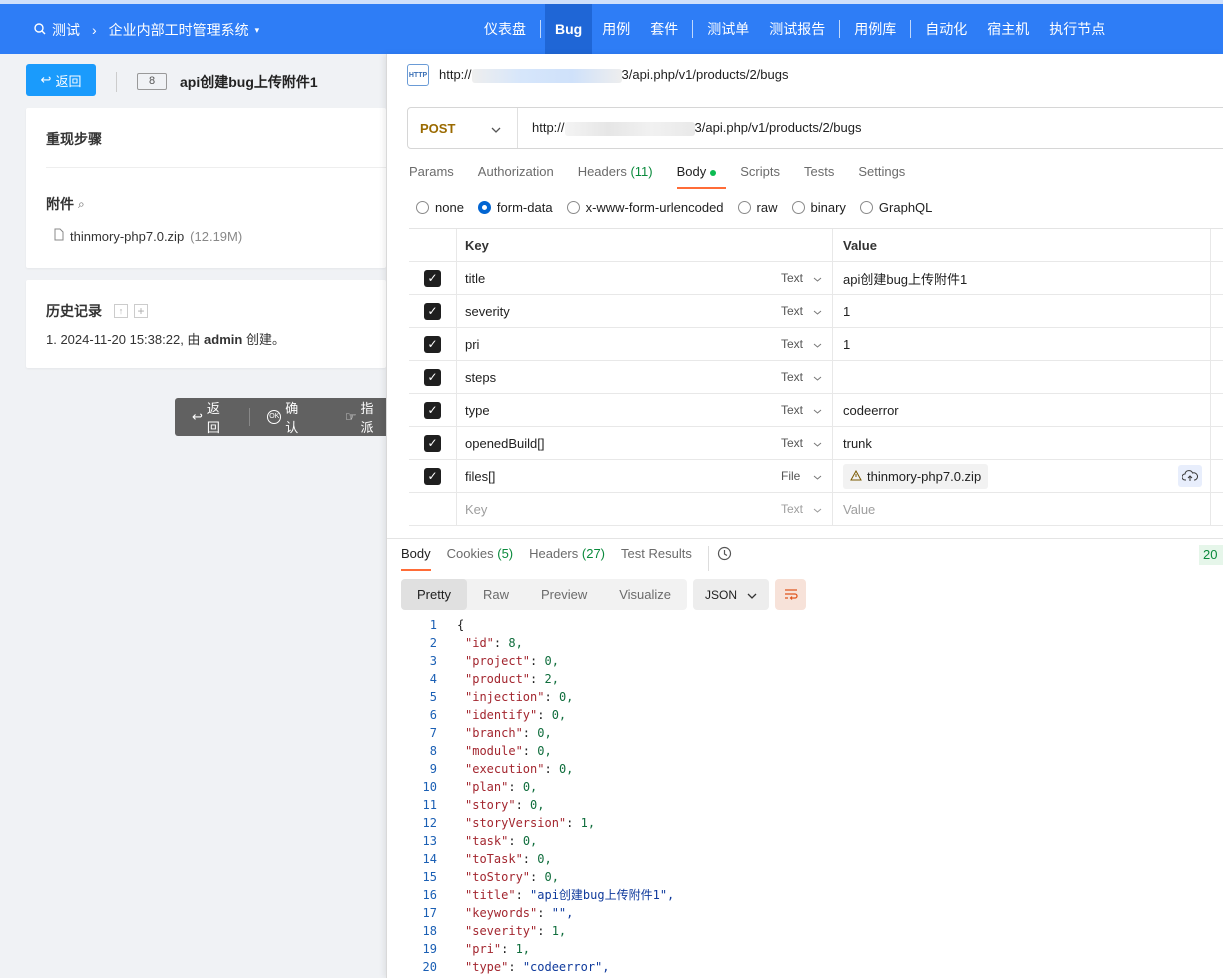 Image resolution: width=1223 pixels, height=978 pixels. Describe the element at coordinates (564, 594) in the screenshot. I see `view-preview: Preview` at that location.